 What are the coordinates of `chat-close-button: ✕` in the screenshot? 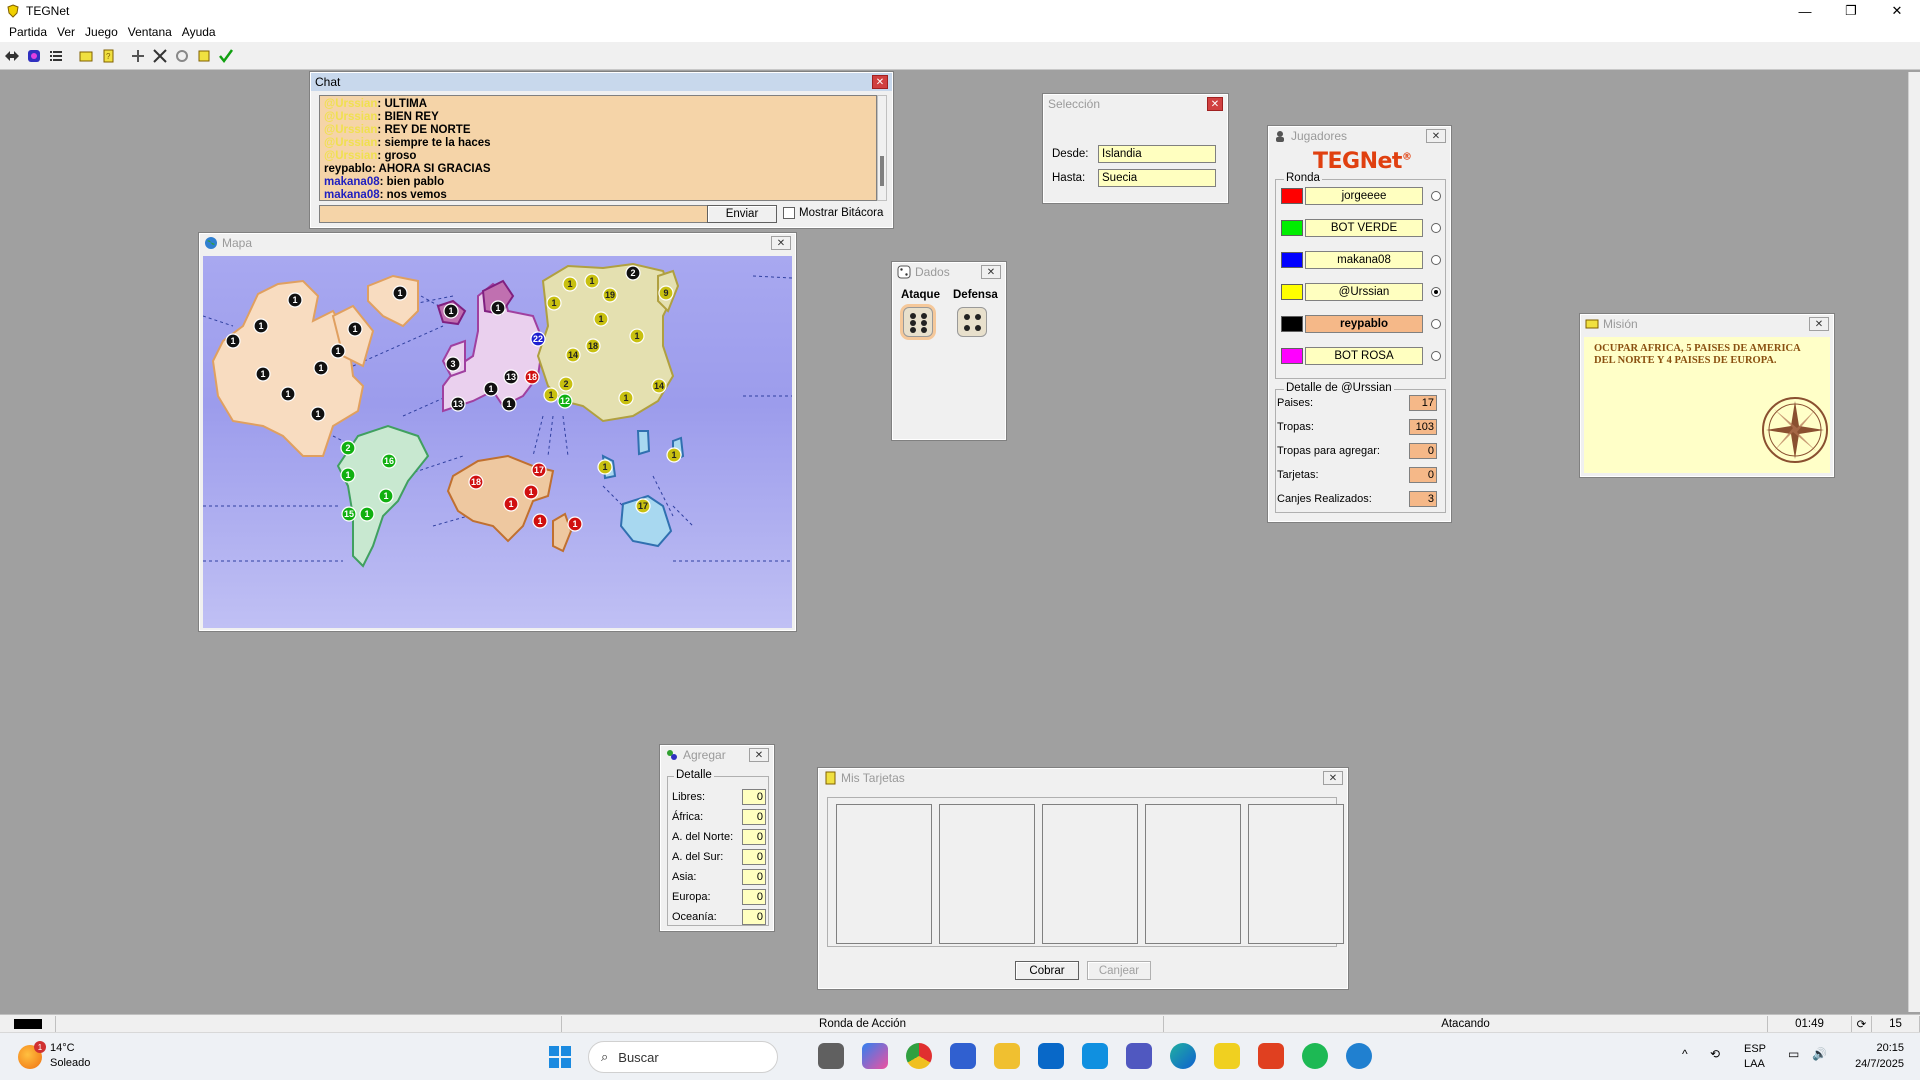 It's located at (880, 82).